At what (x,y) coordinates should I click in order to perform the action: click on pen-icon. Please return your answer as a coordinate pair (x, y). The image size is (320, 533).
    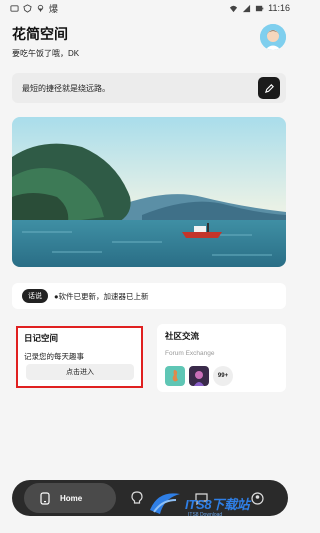
    Looking at the image, I should click on (269, 88).